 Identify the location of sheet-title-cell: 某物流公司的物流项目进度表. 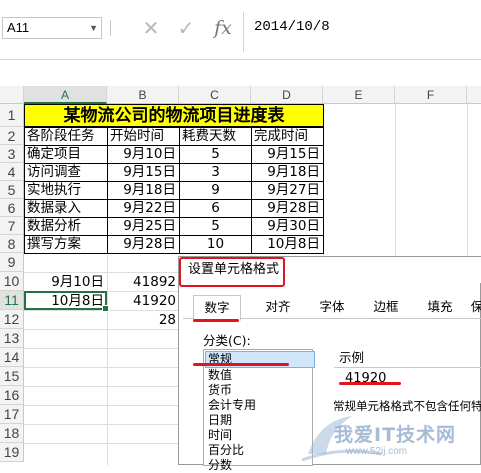
(174, 115).